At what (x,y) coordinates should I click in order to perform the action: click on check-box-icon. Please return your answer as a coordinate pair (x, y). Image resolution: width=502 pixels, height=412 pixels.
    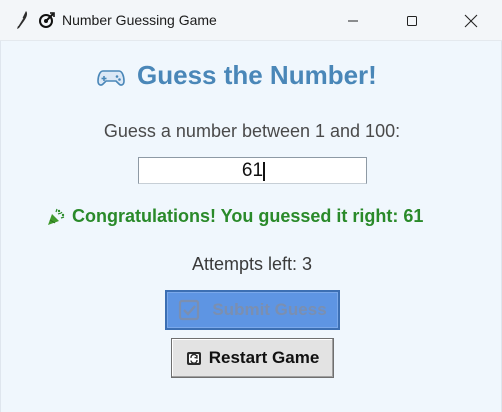
    Looking at the image, I should click on (189, 310).